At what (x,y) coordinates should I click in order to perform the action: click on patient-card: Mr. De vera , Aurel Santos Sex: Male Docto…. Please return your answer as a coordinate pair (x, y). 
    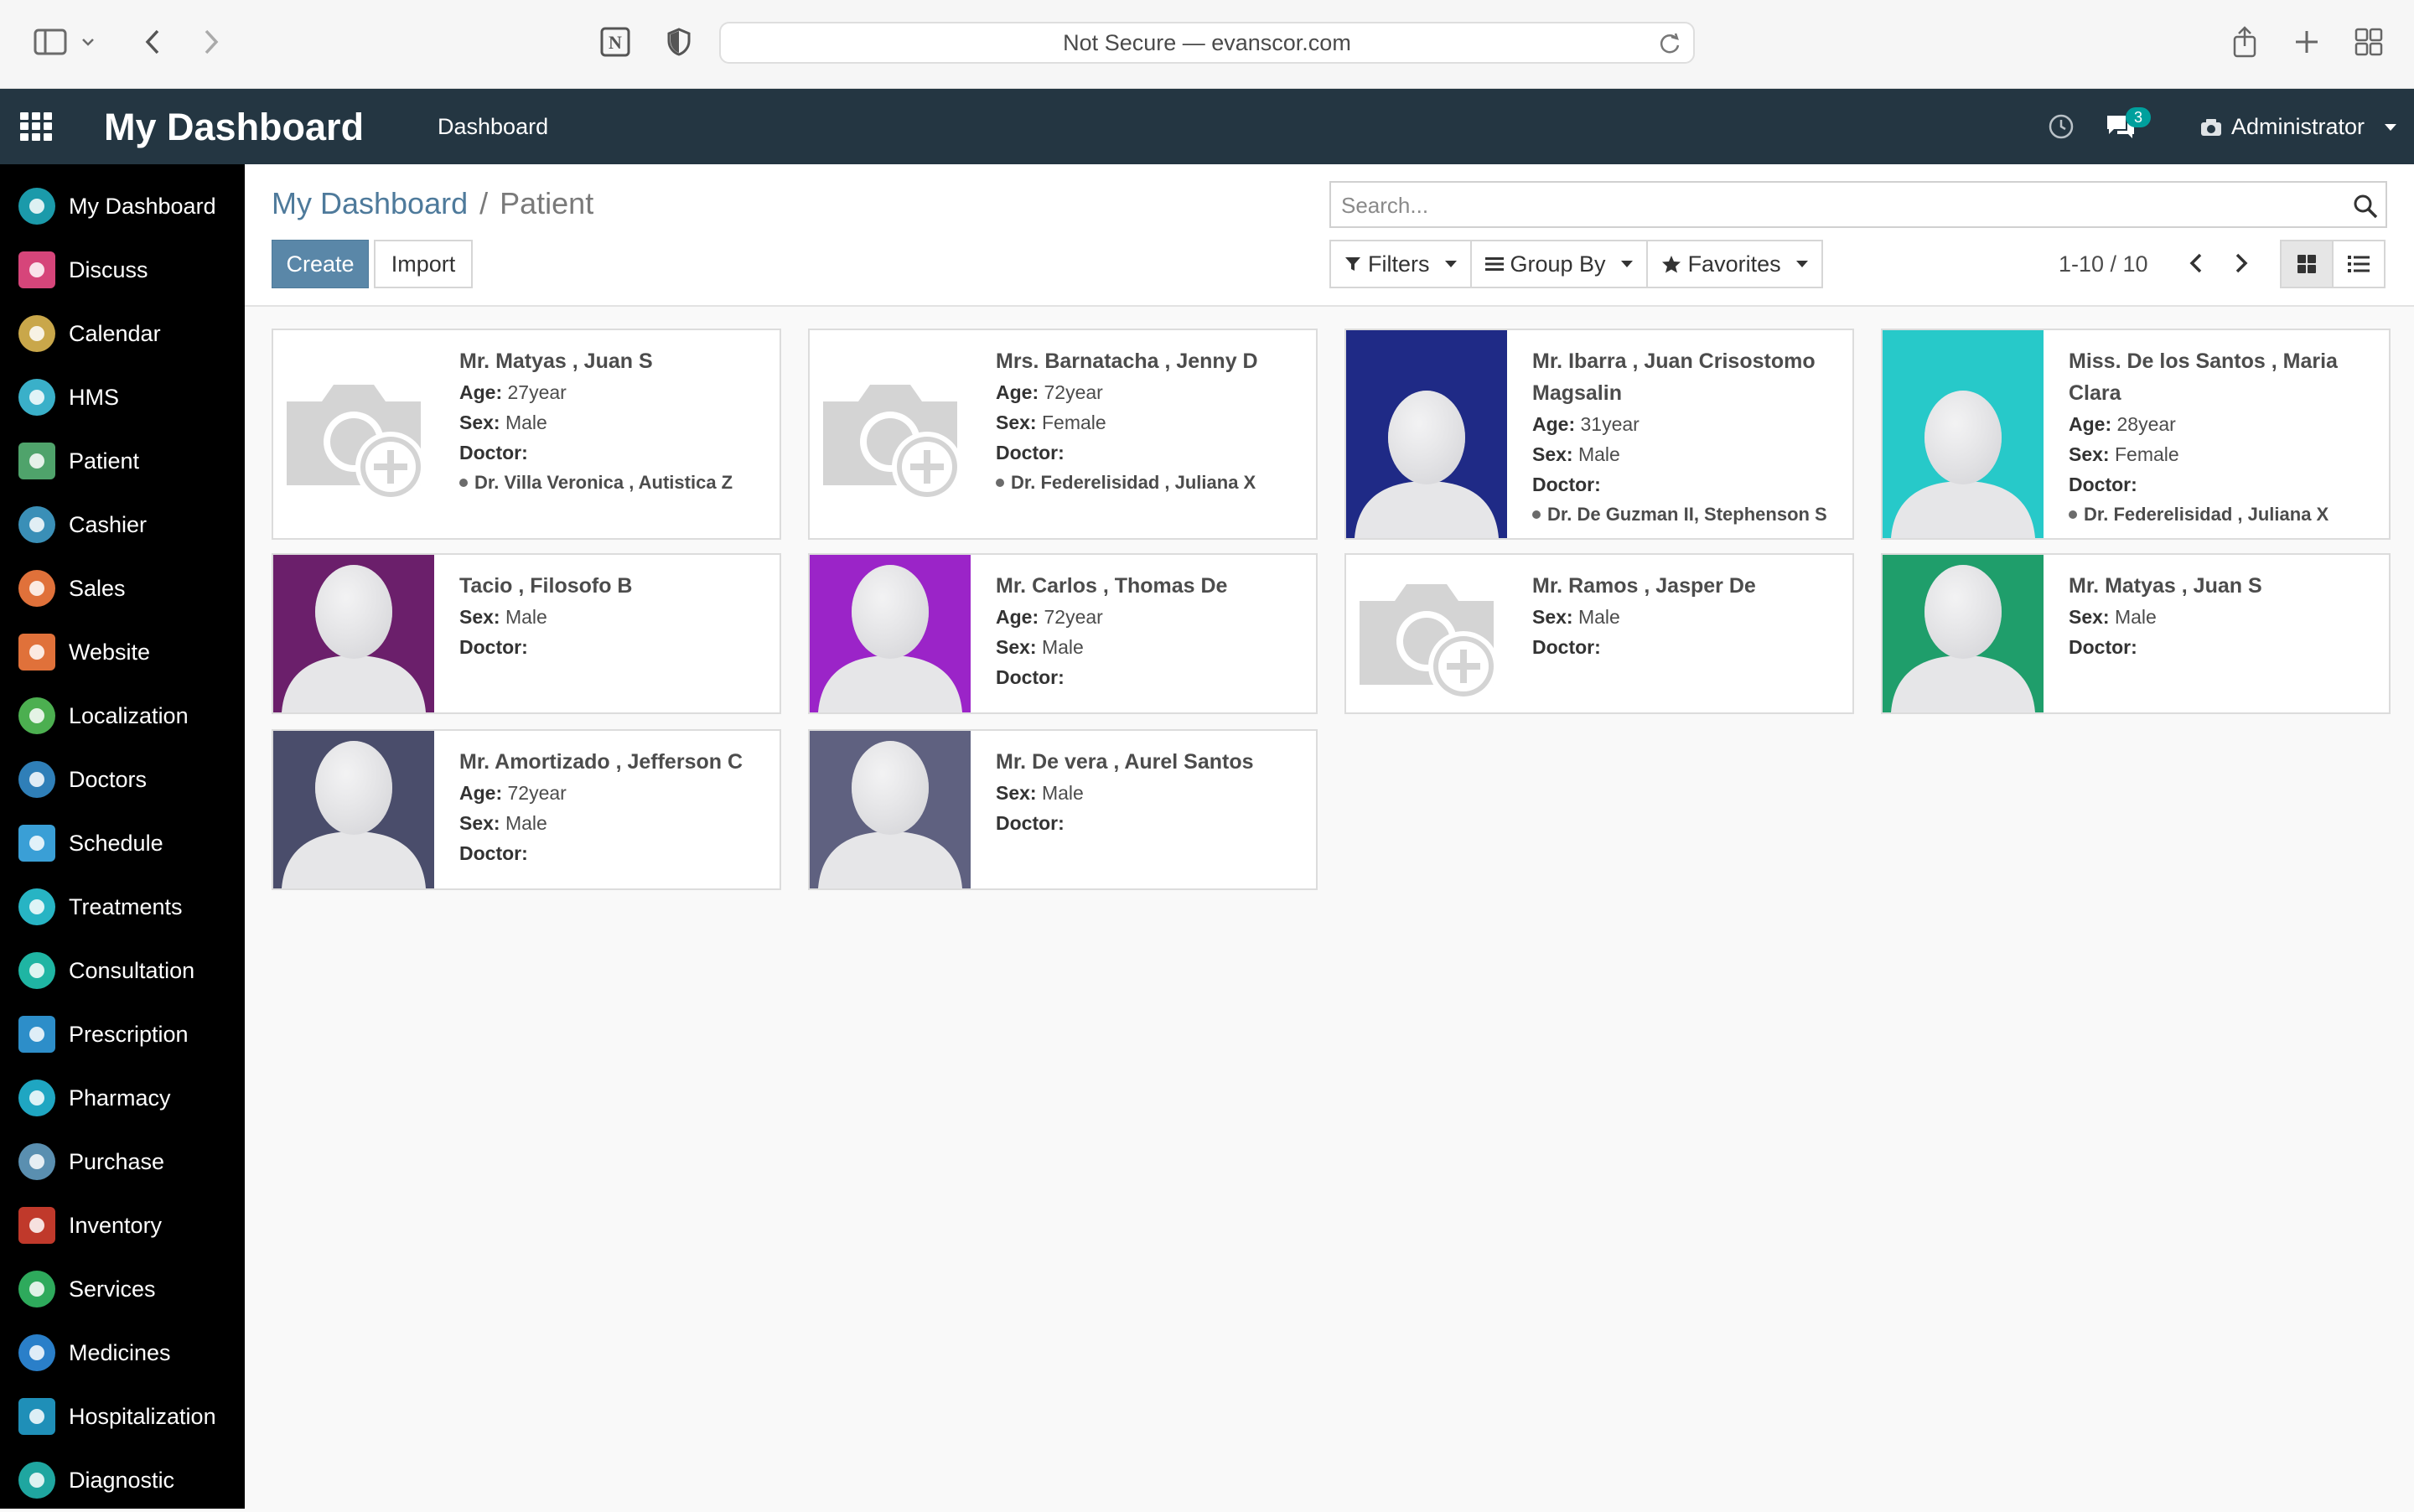
    Looking at the image, I should click on (1063, 809).